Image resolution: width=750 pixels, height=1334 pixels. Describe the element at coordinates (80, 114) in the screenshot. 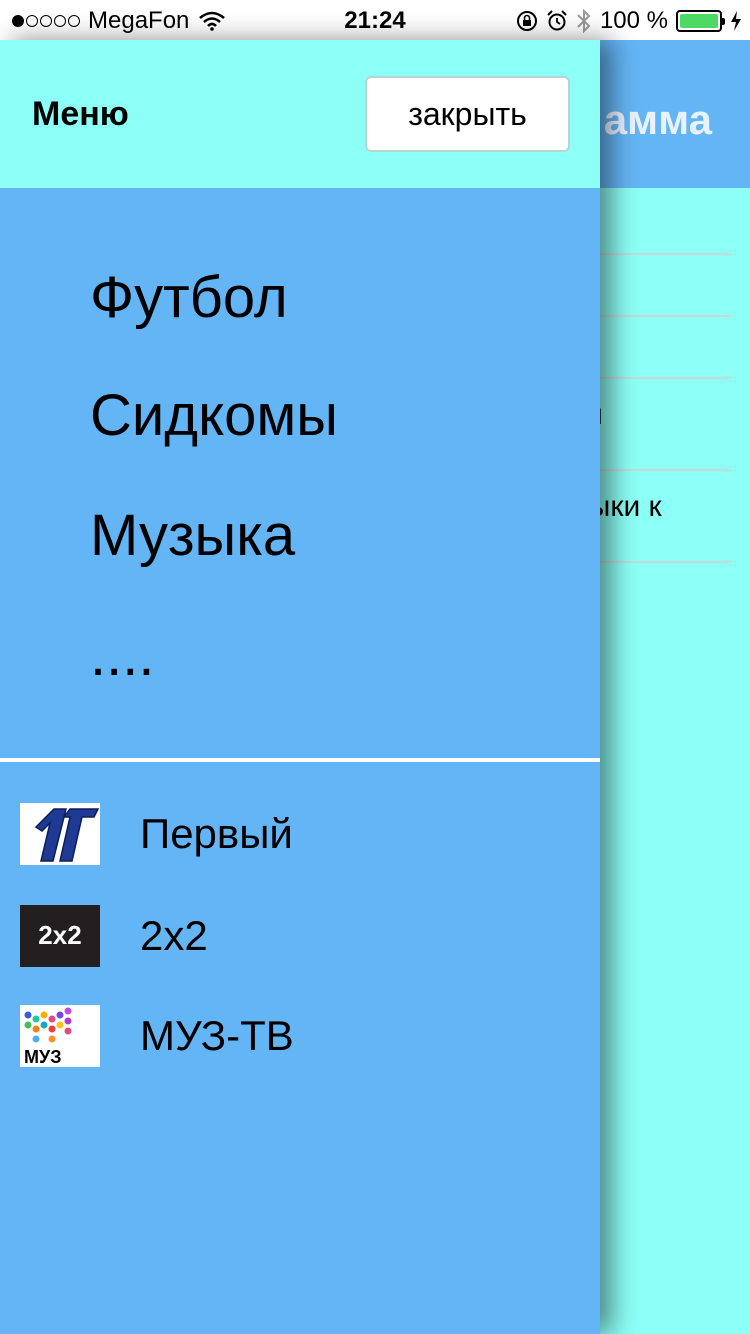

I see `drawer-title: Меню` at that location.